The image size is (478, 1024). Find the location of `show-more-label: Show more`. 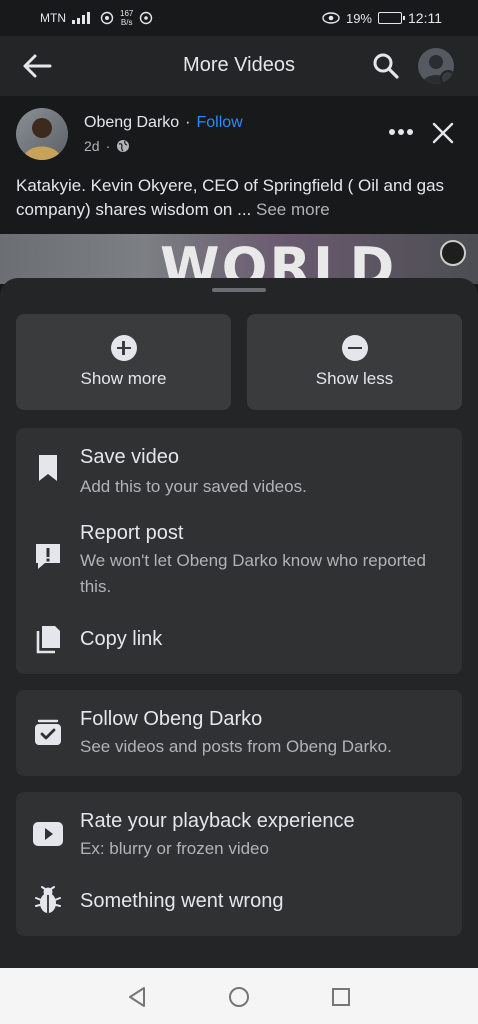

show-more-label: Show more is located at coordinates (123, 378).